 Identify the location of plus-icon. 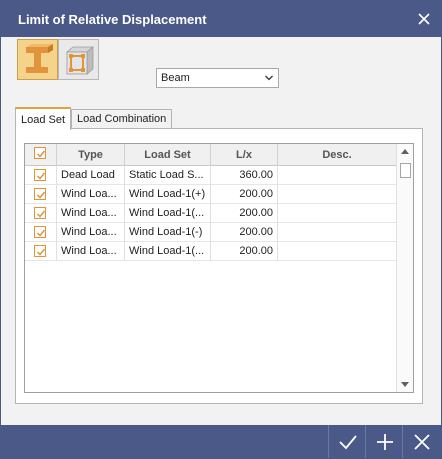
(385, 442).